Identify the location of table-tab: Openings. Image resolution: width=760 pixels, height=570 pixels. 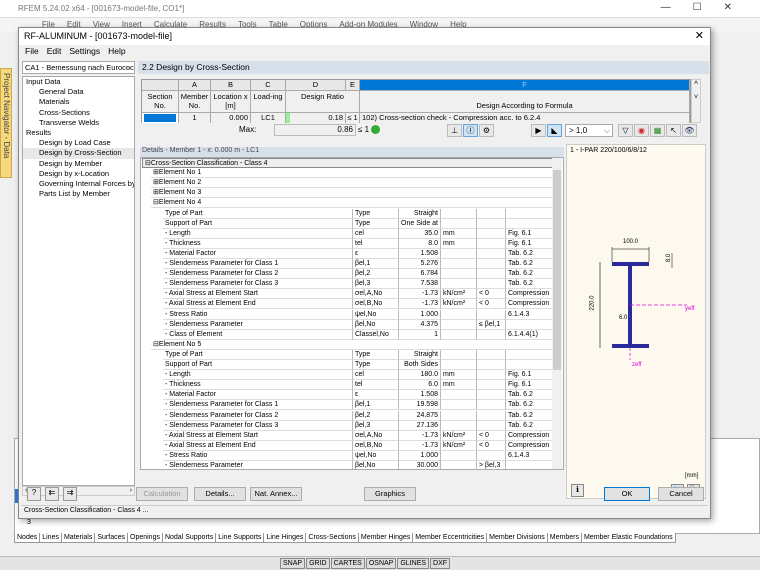
(145, 538).